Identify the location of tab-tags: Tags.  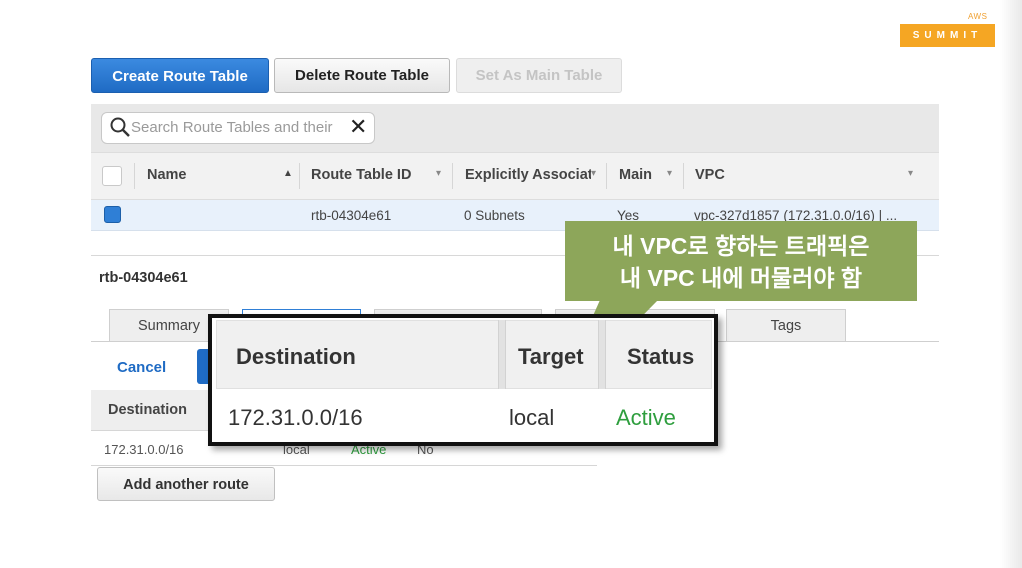
(786, 325).